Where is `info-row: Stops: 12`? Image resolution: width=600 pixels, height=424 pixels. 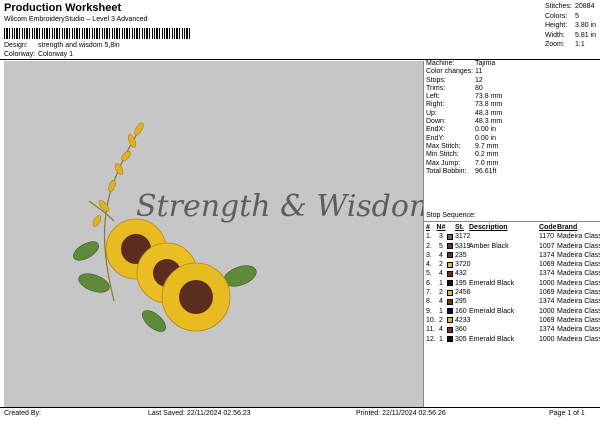 info-row: Stops: 12 is located at coordinates (454, 80).